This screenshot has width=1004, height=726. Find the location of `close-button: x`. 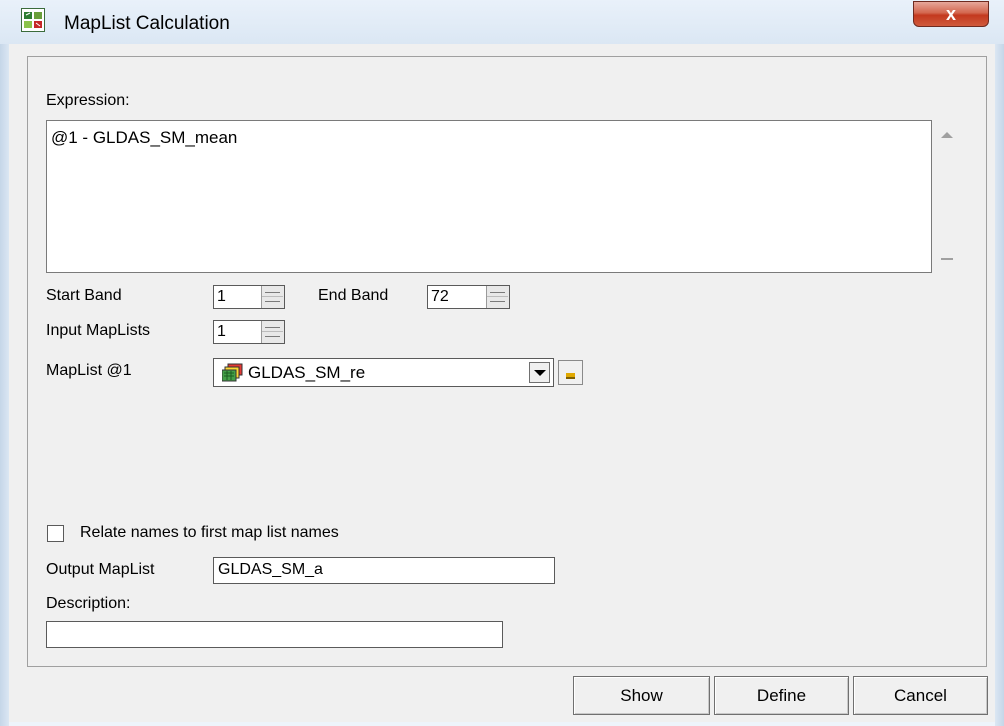

close-button: x is located at coordinates (951, 14).